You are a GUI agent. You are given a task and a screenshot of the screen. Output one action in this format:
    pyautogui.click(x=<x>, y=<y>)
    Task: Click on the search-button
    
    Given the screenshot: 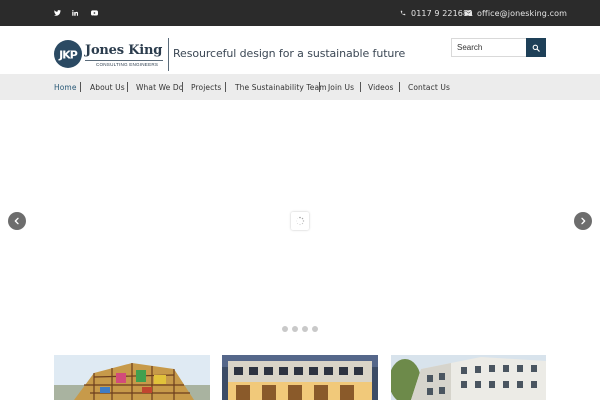 What is the action you would take?
    pyautogui.click(x=536, y=47)
    